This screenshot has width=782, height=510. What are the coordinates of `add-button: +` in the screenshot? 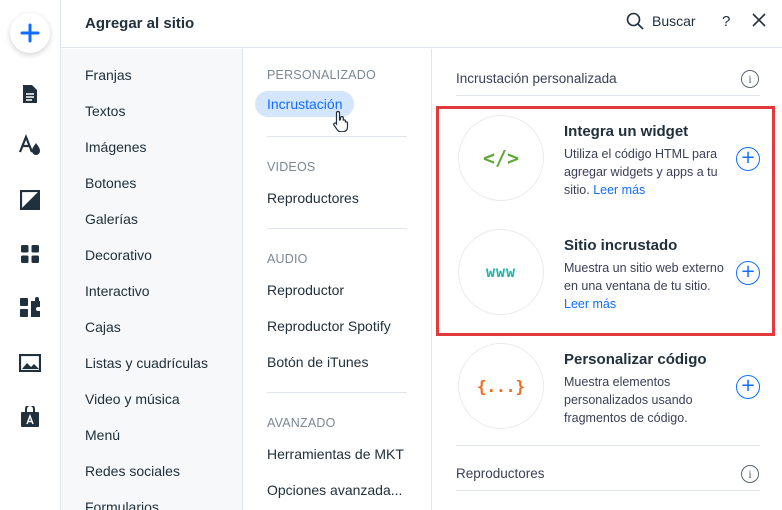 It's located at (748, 387).